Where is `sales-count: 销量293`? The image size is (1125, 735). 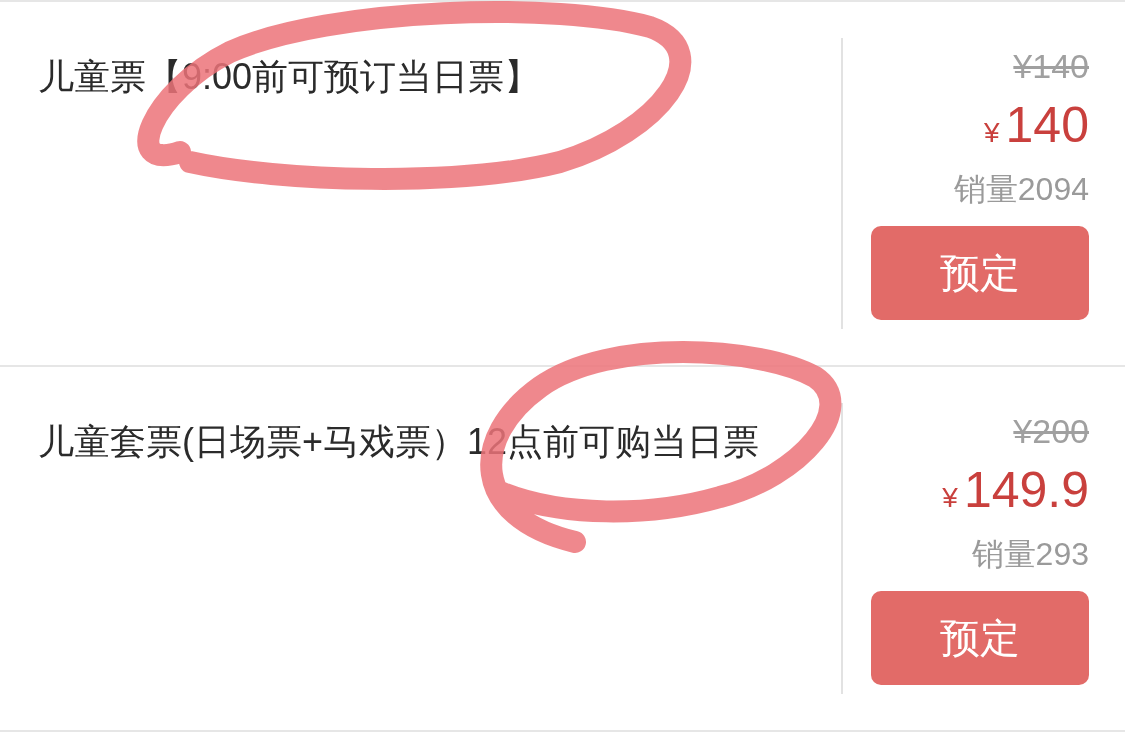 sales-count: 销量293 is located at coordinates (1030, 554).